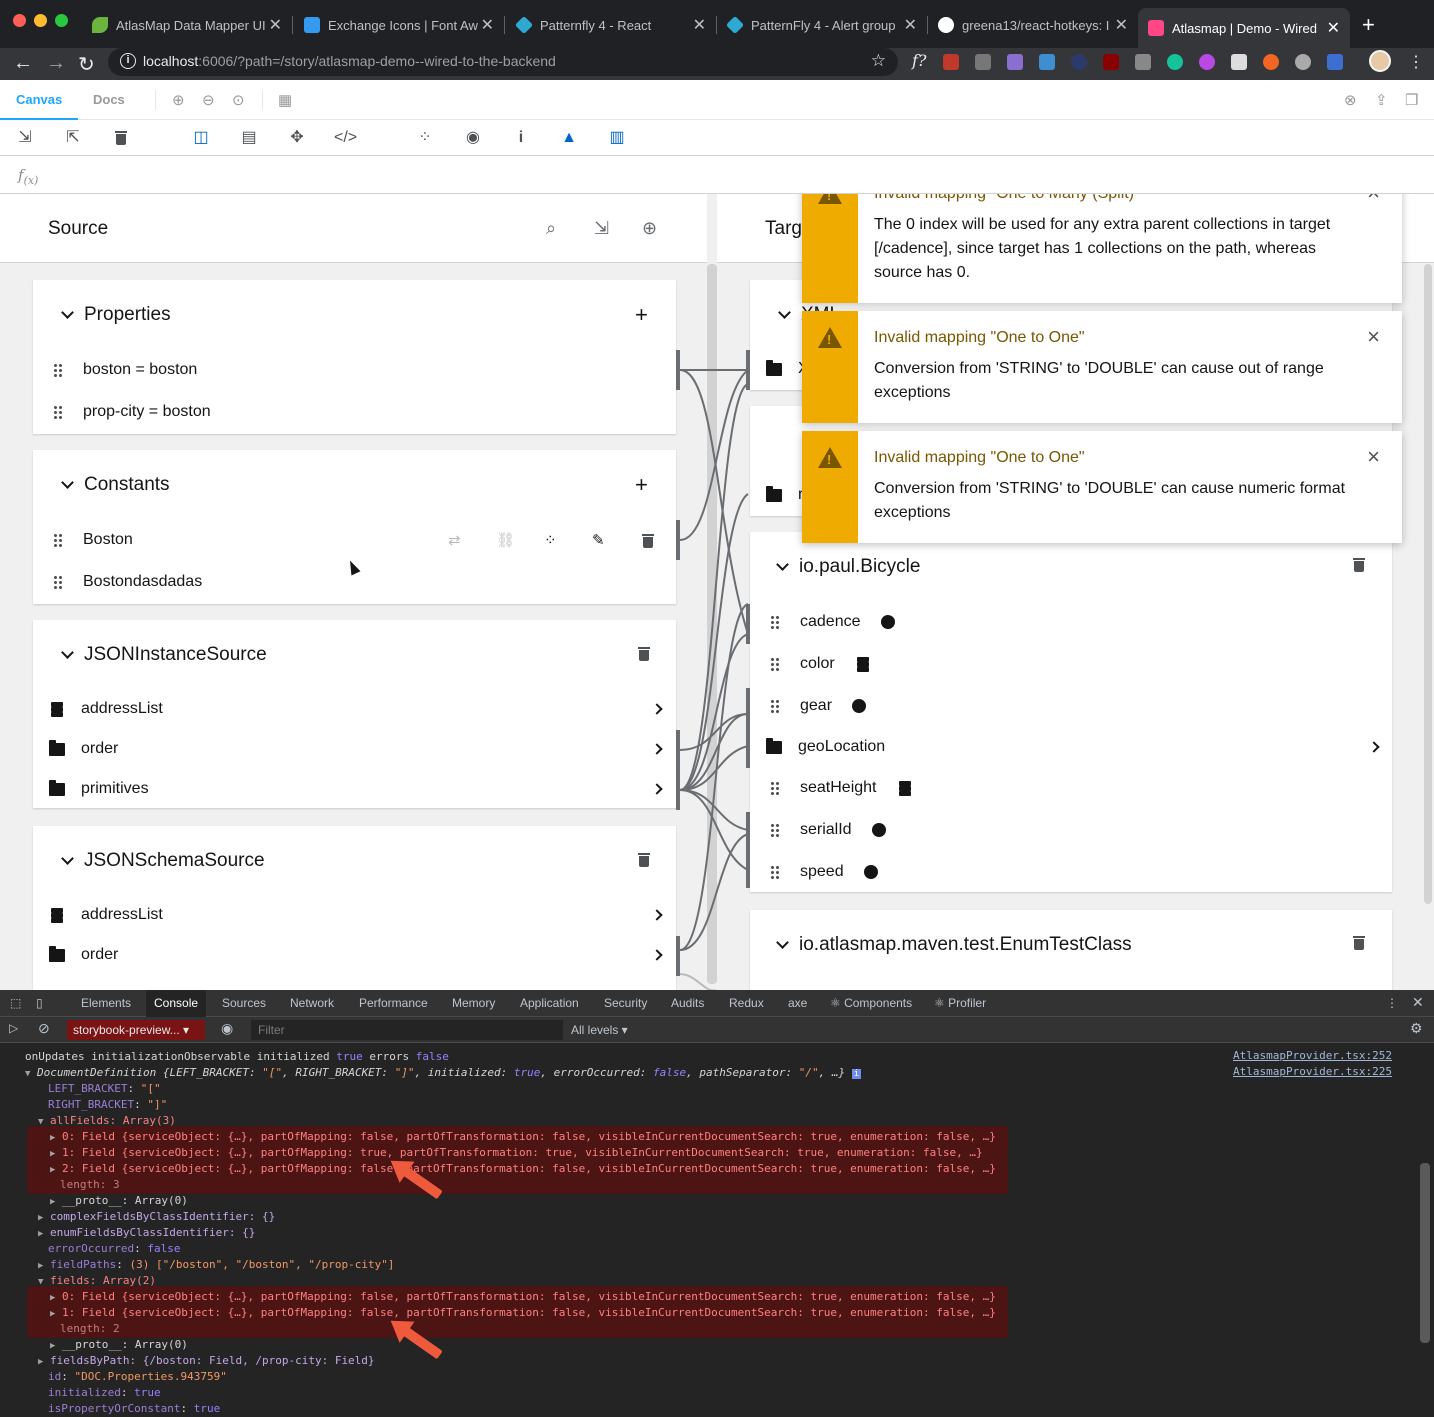 Image resolution: width=1434 pixels, height=1417 pixels. I want to click on zoom-in-icon: ⊕, so click(178, 100).